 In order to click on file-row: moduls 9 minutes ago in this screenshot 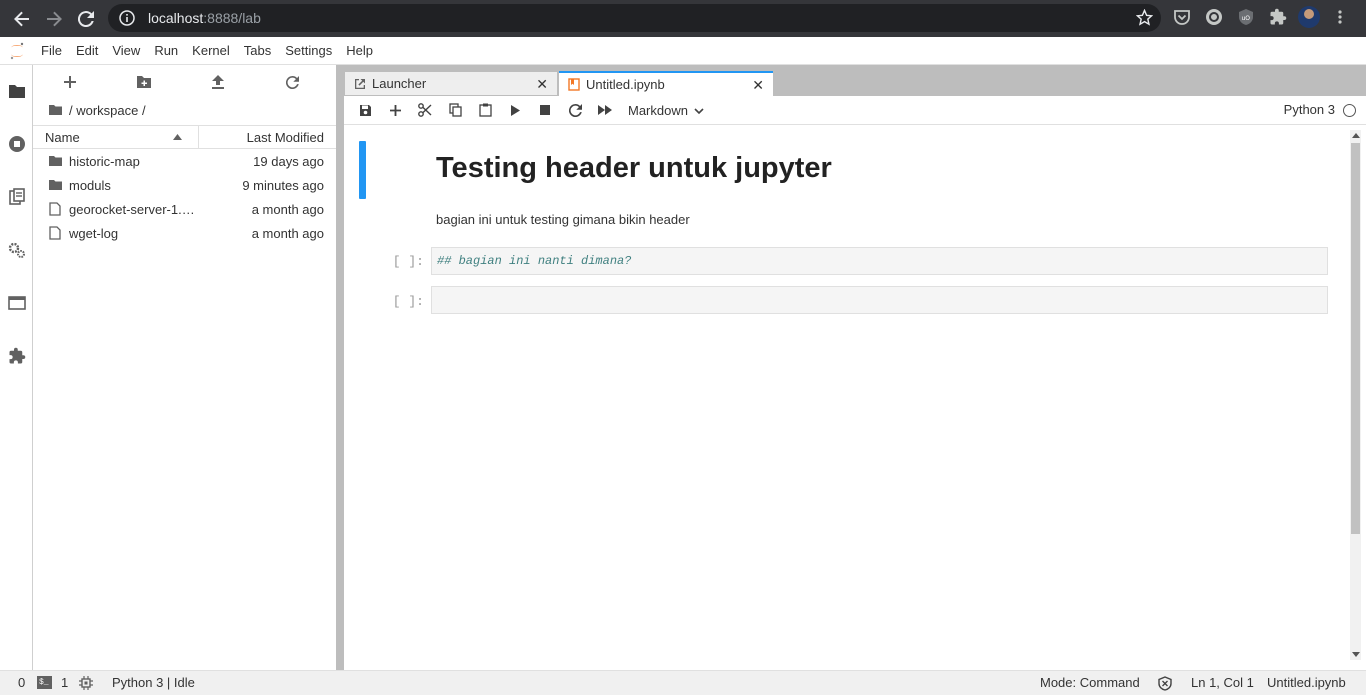, I will do `click(184, 185)`.